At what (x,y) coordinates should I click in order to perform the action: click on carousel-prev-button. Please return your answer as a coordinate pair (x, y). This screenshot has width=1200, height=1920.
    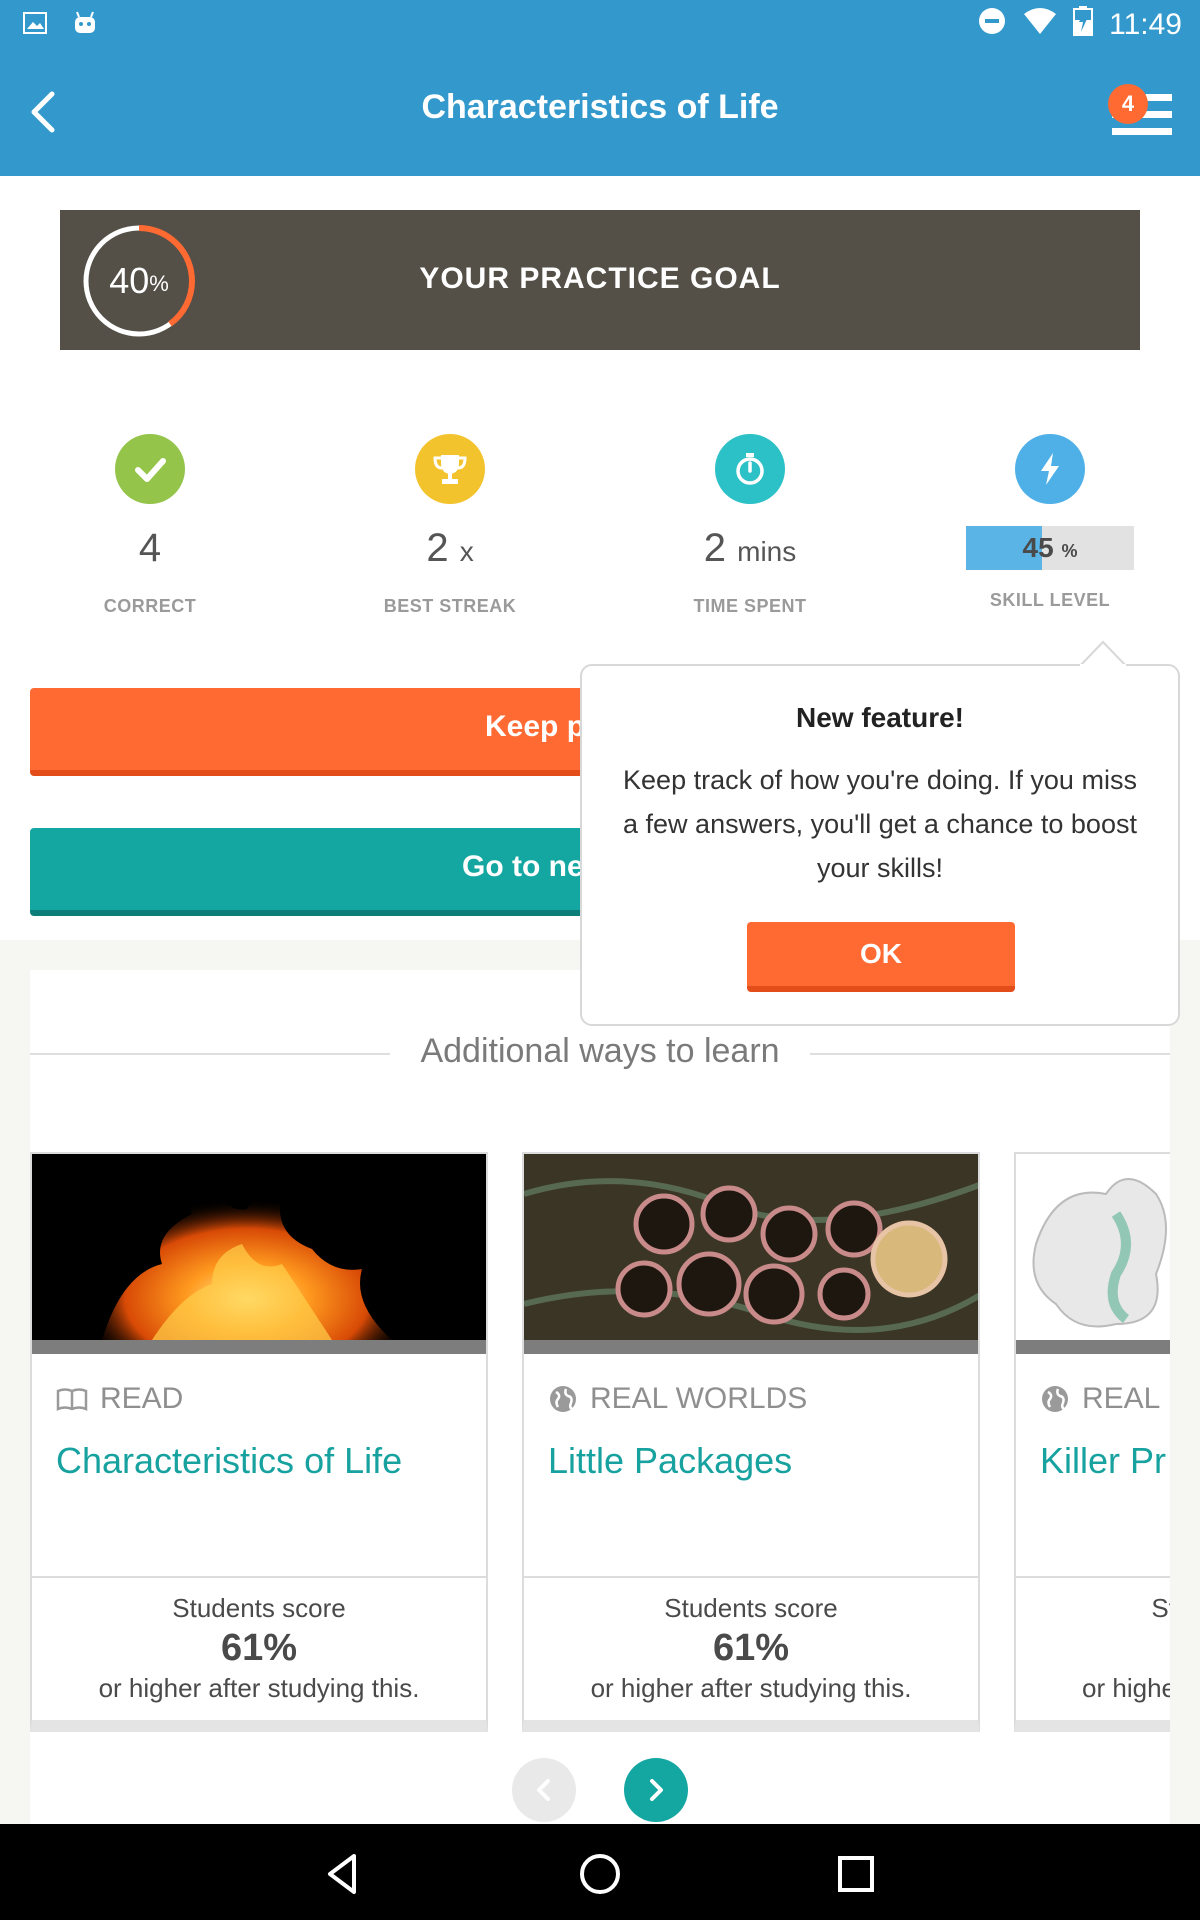
    Looking at the image, I should click on (544, 1790).